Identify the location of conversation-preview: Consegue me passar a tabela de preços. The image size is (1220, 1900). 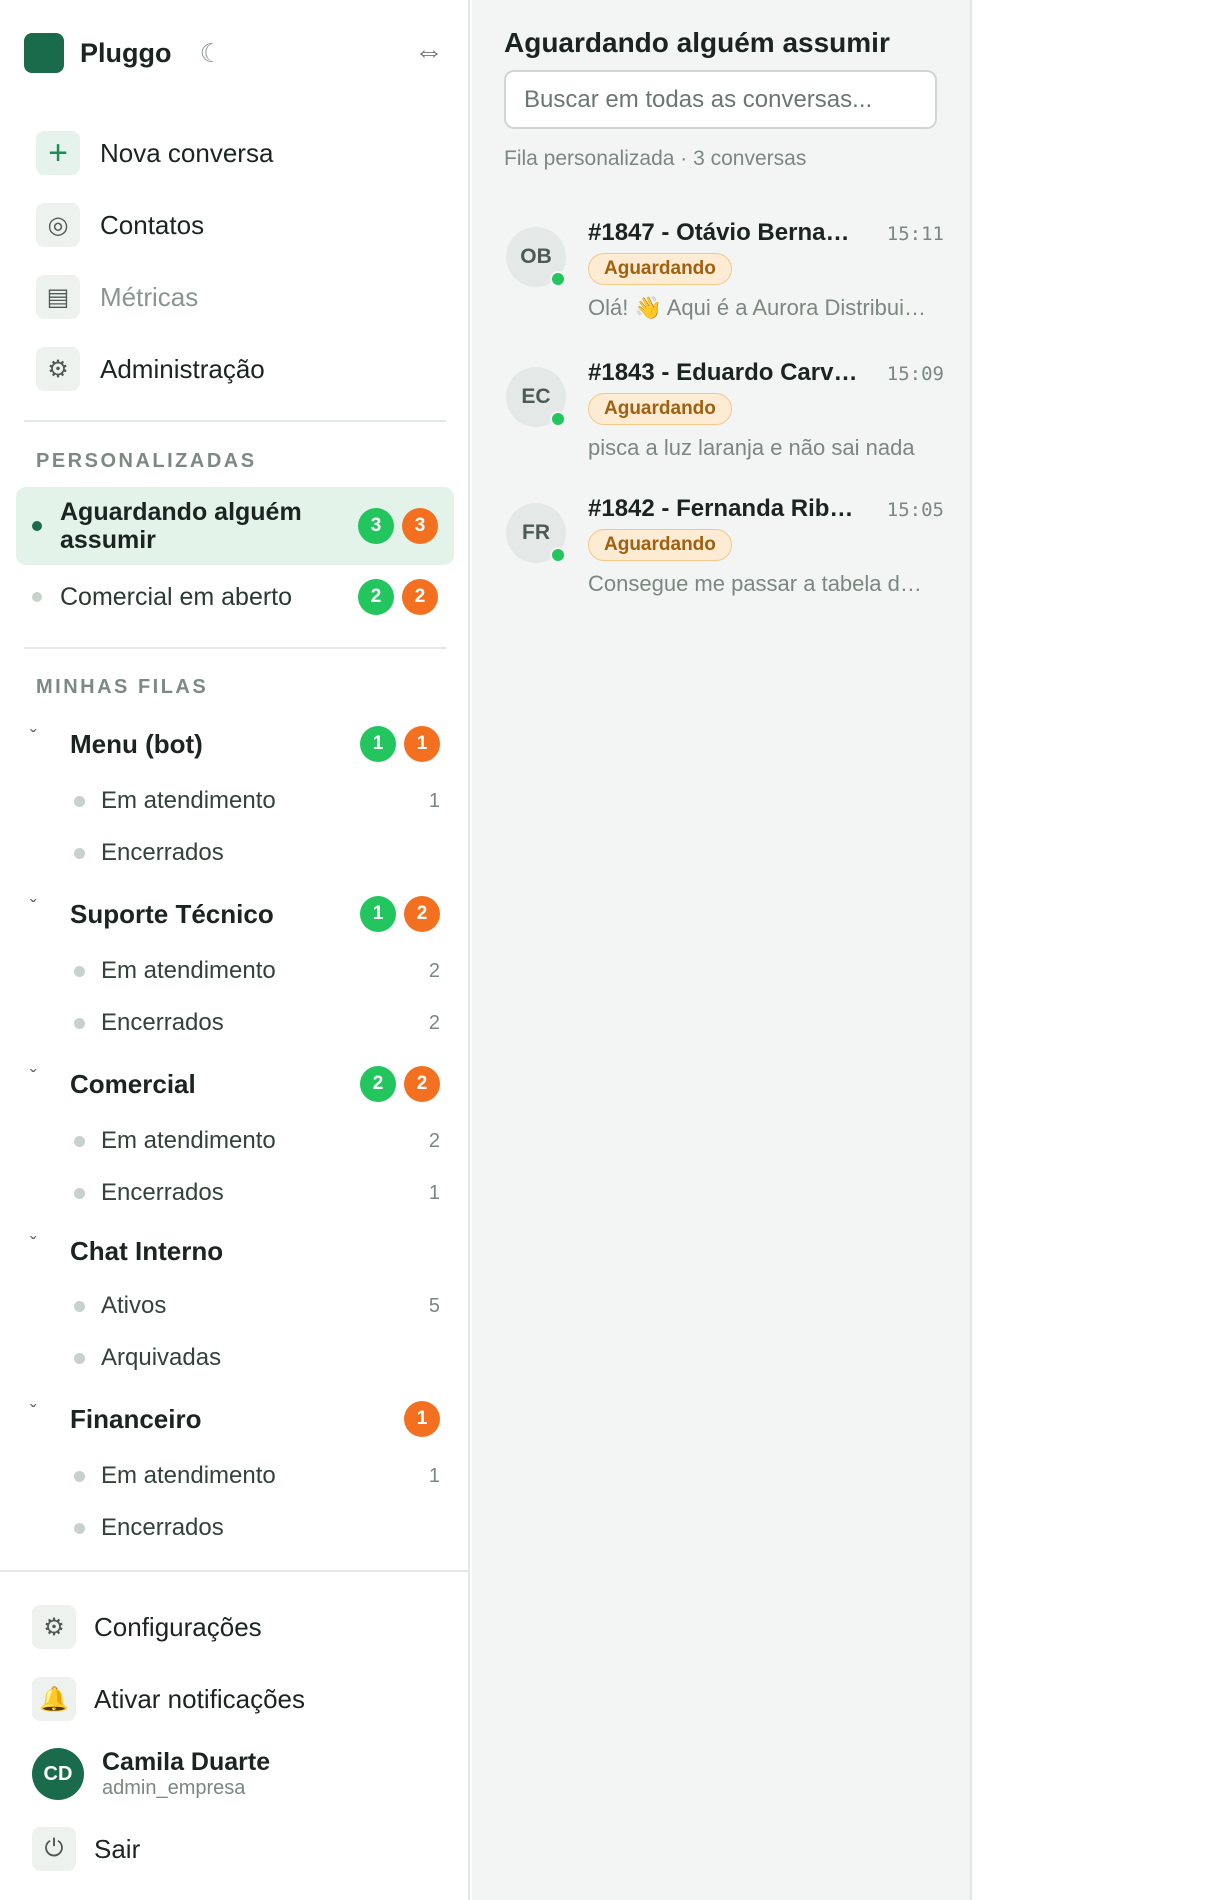
(758, 583).